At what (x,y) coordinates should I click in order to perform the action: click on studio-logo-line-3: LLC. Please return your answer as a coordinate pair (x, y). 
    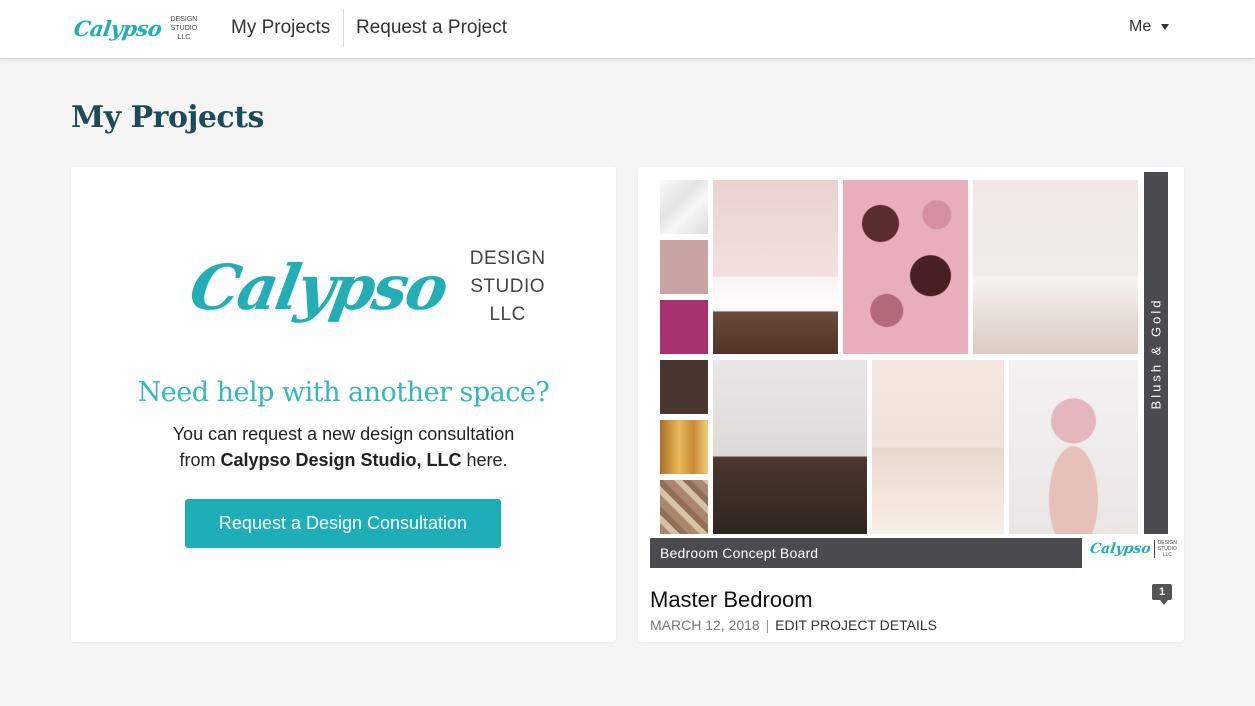
    Looking at the image, I should click on (507, 314).